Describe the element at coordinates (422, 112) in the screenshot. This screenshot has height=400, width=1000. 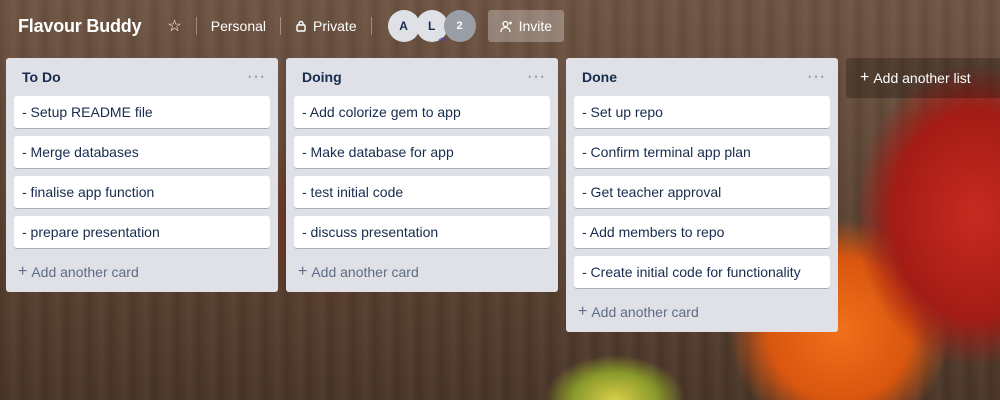
I see `card: - Add colorize gem to app` at that location.